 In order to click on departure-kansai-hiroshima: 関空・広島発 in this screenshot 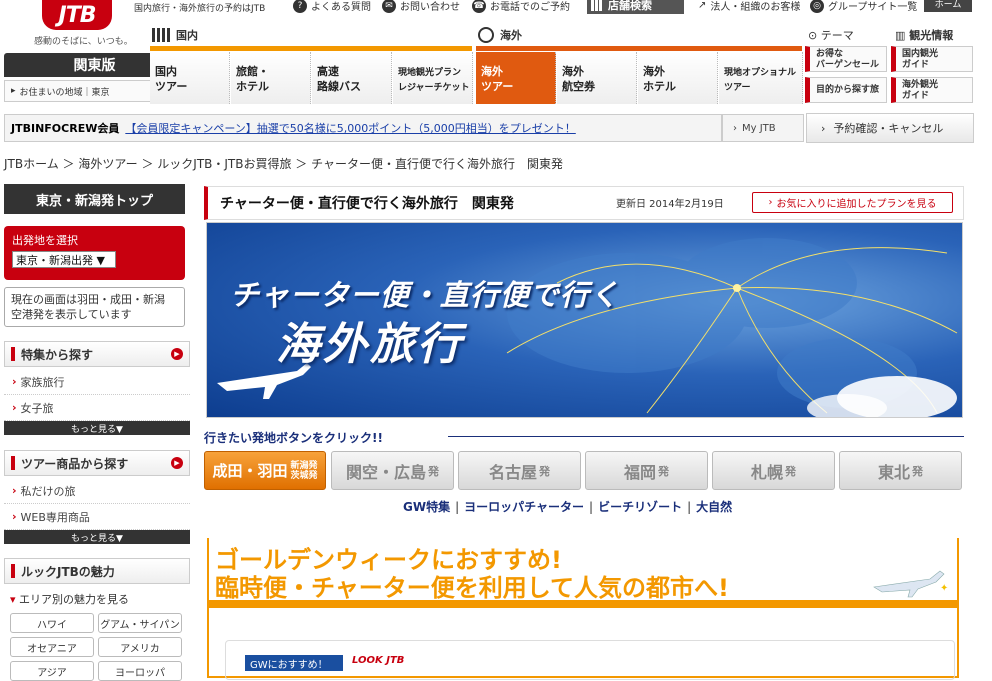, I will do `click(392, 470)`.